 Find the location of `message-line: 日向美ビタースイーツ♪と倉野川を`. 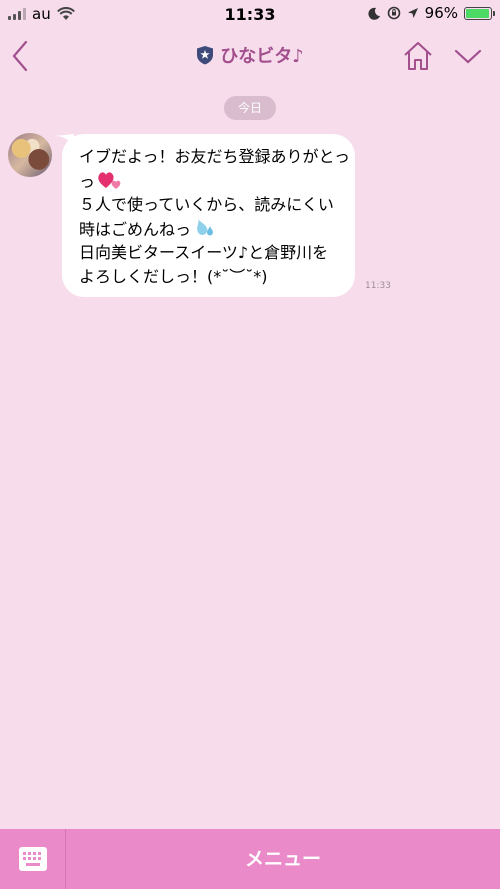

message-line: 日向美ビタースイーツ♪と倉野川を is located at coordinates (204, 252).